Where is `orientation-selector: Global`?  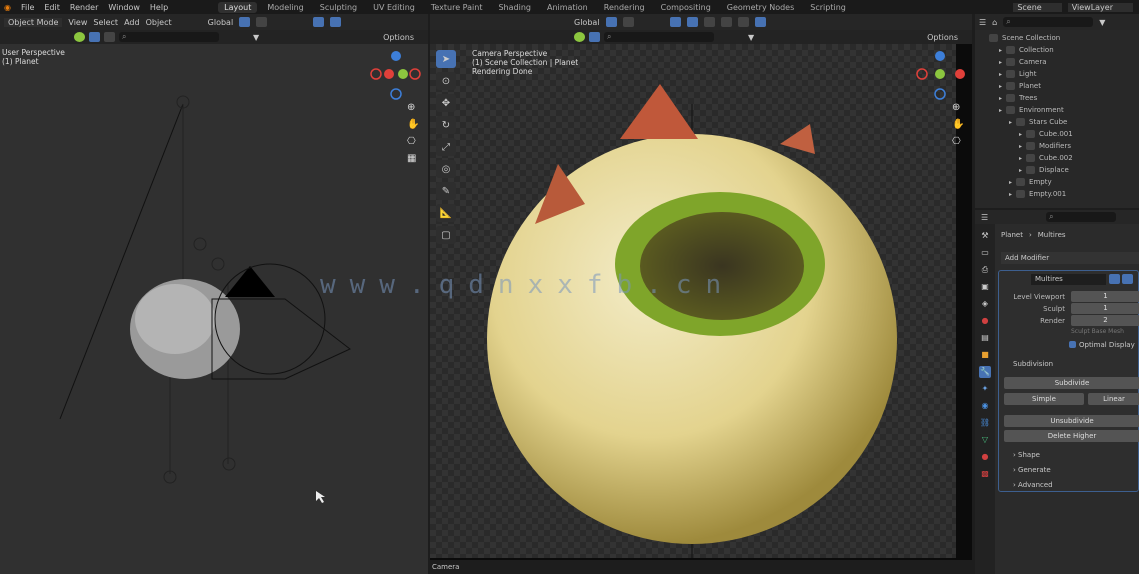 orientation-selector: Global is located at coordinates (587, 22).